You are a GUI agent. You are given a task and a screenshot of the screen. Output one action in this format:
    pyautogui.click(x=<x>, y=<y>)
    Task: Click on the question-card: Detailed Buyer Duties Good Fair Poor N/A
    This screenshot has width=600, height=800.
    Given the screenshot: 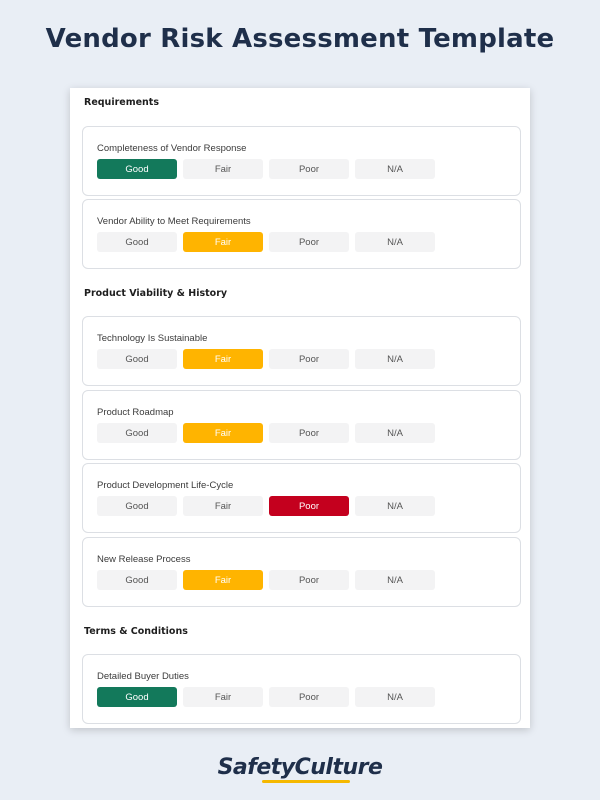 What is the action you would take?
    pyautogui.click(x=301, y=689)
    